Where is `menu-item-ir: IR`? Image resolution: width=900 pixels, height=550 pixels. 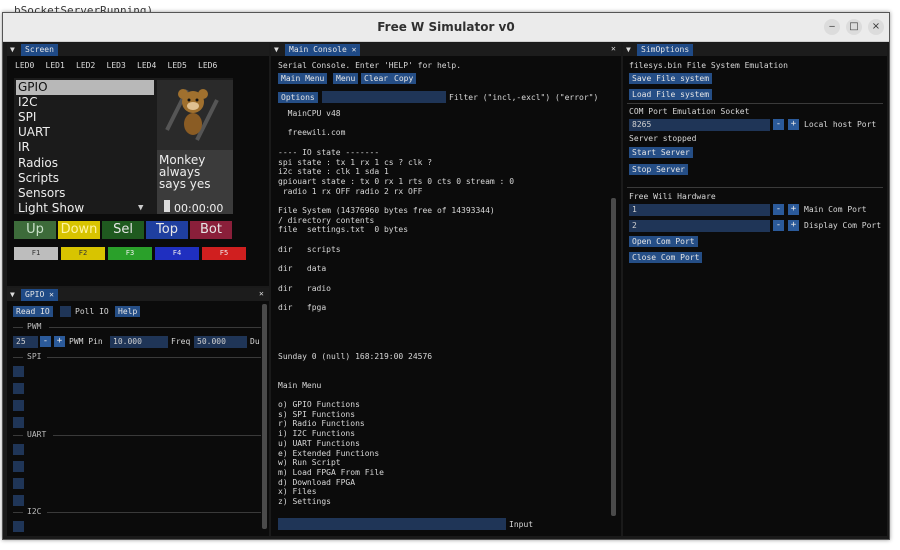 menu-item-ir: IR is located at coordinates (85, 147).